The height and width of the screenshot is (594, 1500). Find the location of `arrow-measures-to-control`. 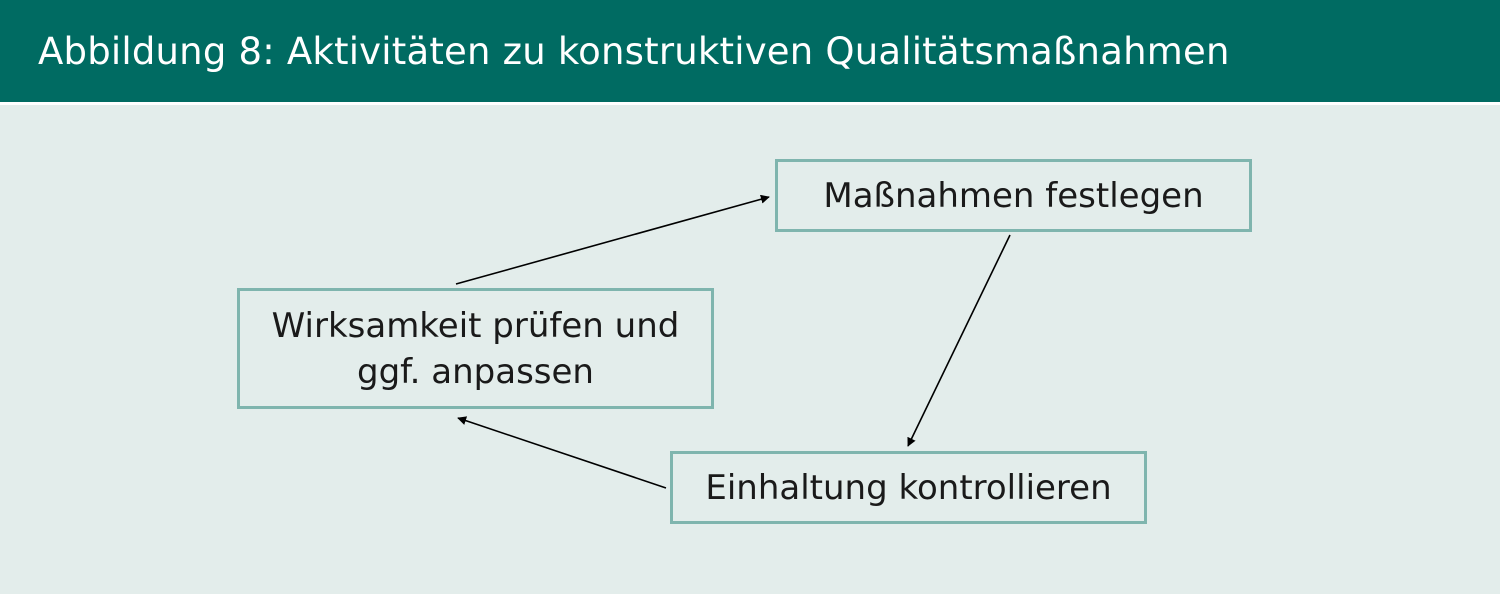

arrow-measures-to-control is located at coordinates (959, 340).